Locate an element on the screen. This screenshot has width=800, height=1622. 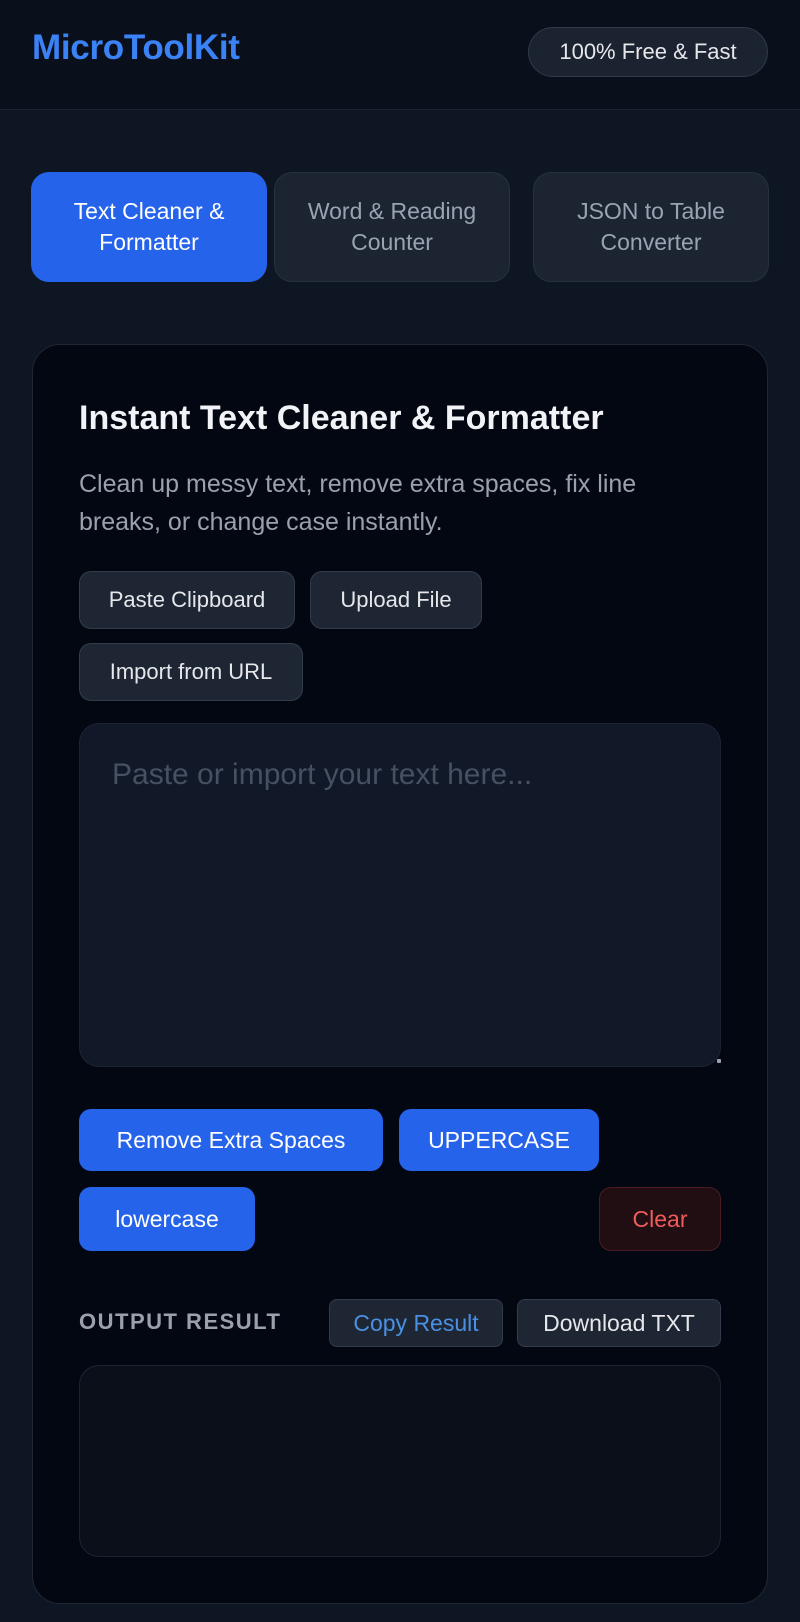
tab-word-counter: Word & Reading Counter is located at coordinates (392, 227).